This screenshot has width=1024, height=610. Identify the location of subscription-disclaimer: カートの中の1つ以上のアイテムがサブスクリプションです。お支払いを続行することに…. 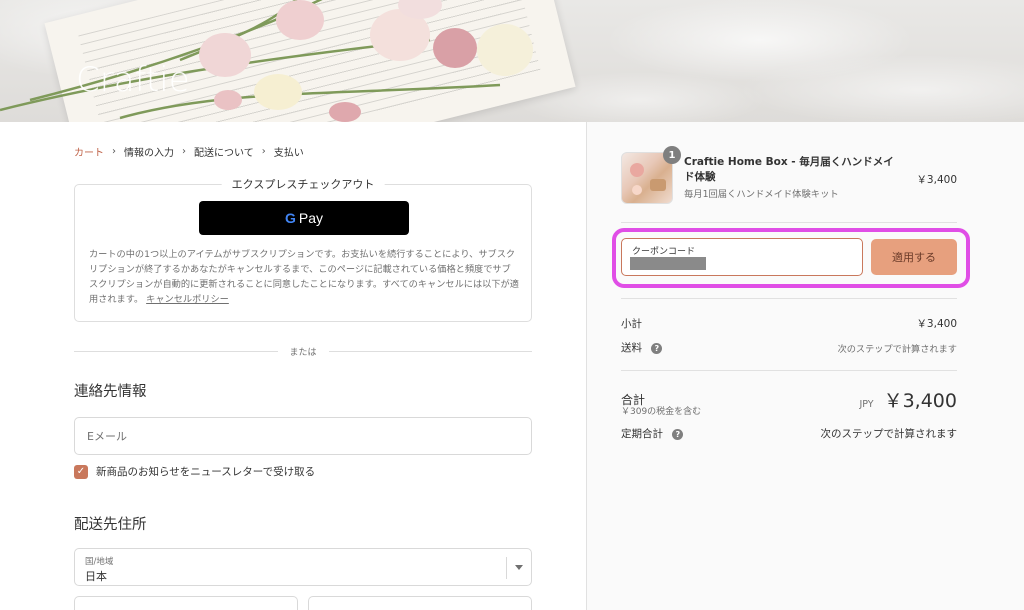
(304, 277).